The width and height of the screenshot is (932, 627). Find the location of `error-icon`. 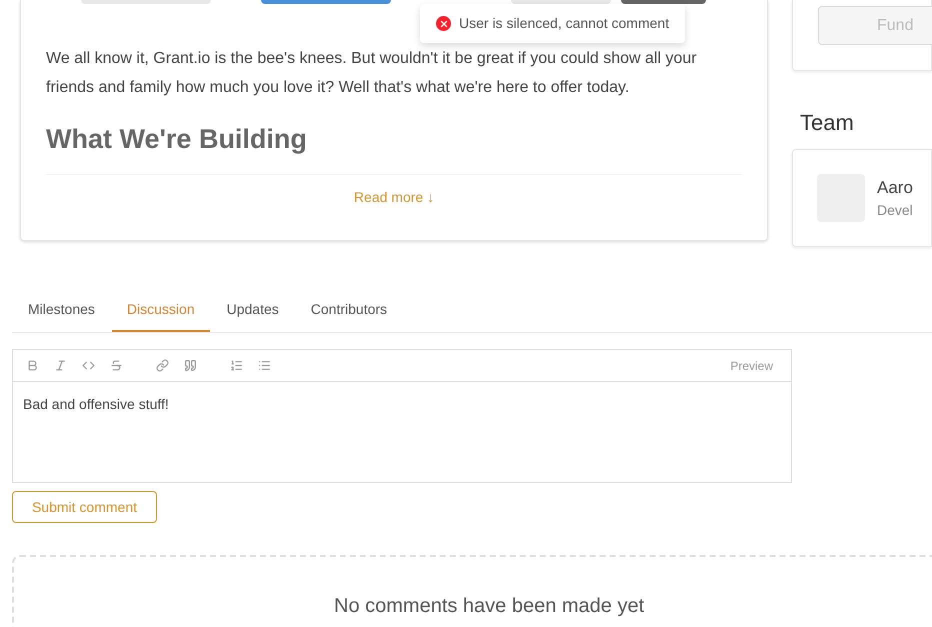

error-icon is located at coordinates (443, 23).